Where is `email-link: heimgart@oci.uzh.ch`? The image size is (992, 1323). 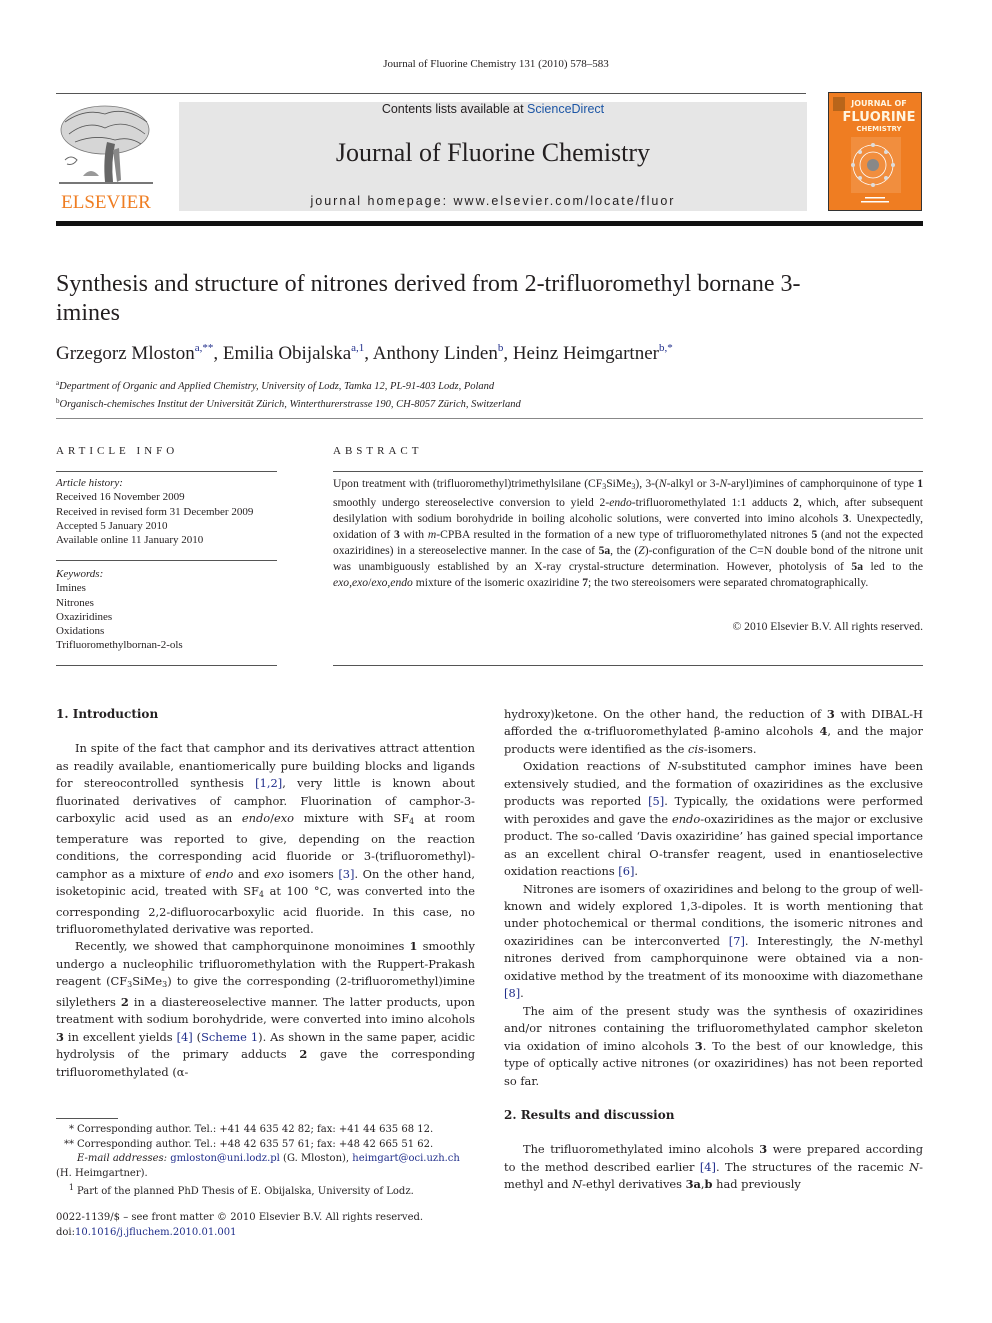
email-link: heimgart@oci.uzh.ch is located at coordinates (406, 1158).